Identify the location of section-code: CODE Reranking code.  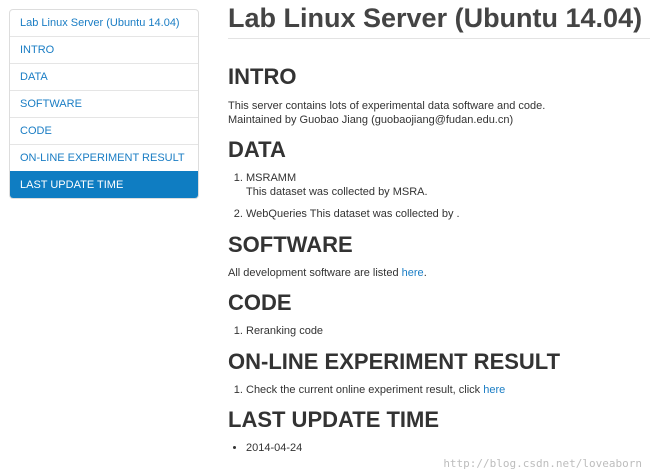
(275, 314).